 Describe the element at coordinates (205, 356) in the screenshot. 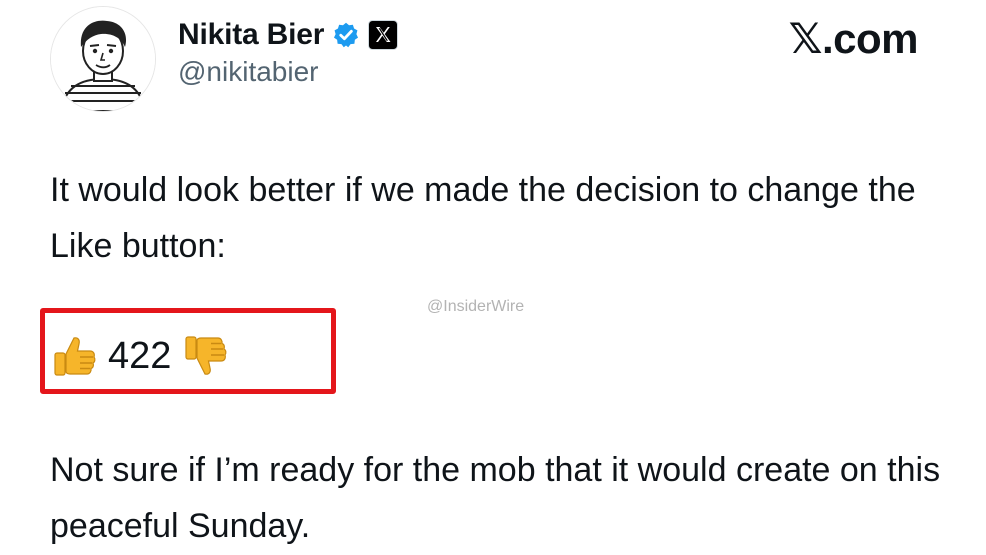

I see `thumbs-down-icon` at that location.